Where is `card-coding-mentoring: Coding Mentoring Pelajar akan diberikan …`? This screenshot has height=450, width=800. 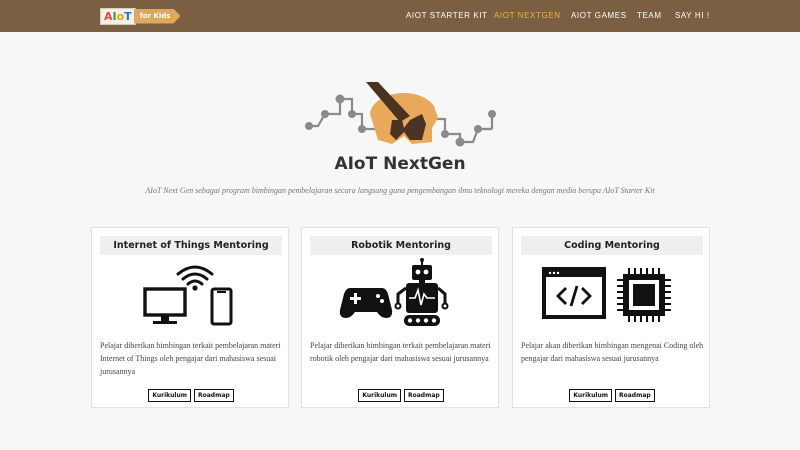
card-coding-mentoring: Coding Mentoring Pelajar akan diberikan … is located at coordinates (611, 317).